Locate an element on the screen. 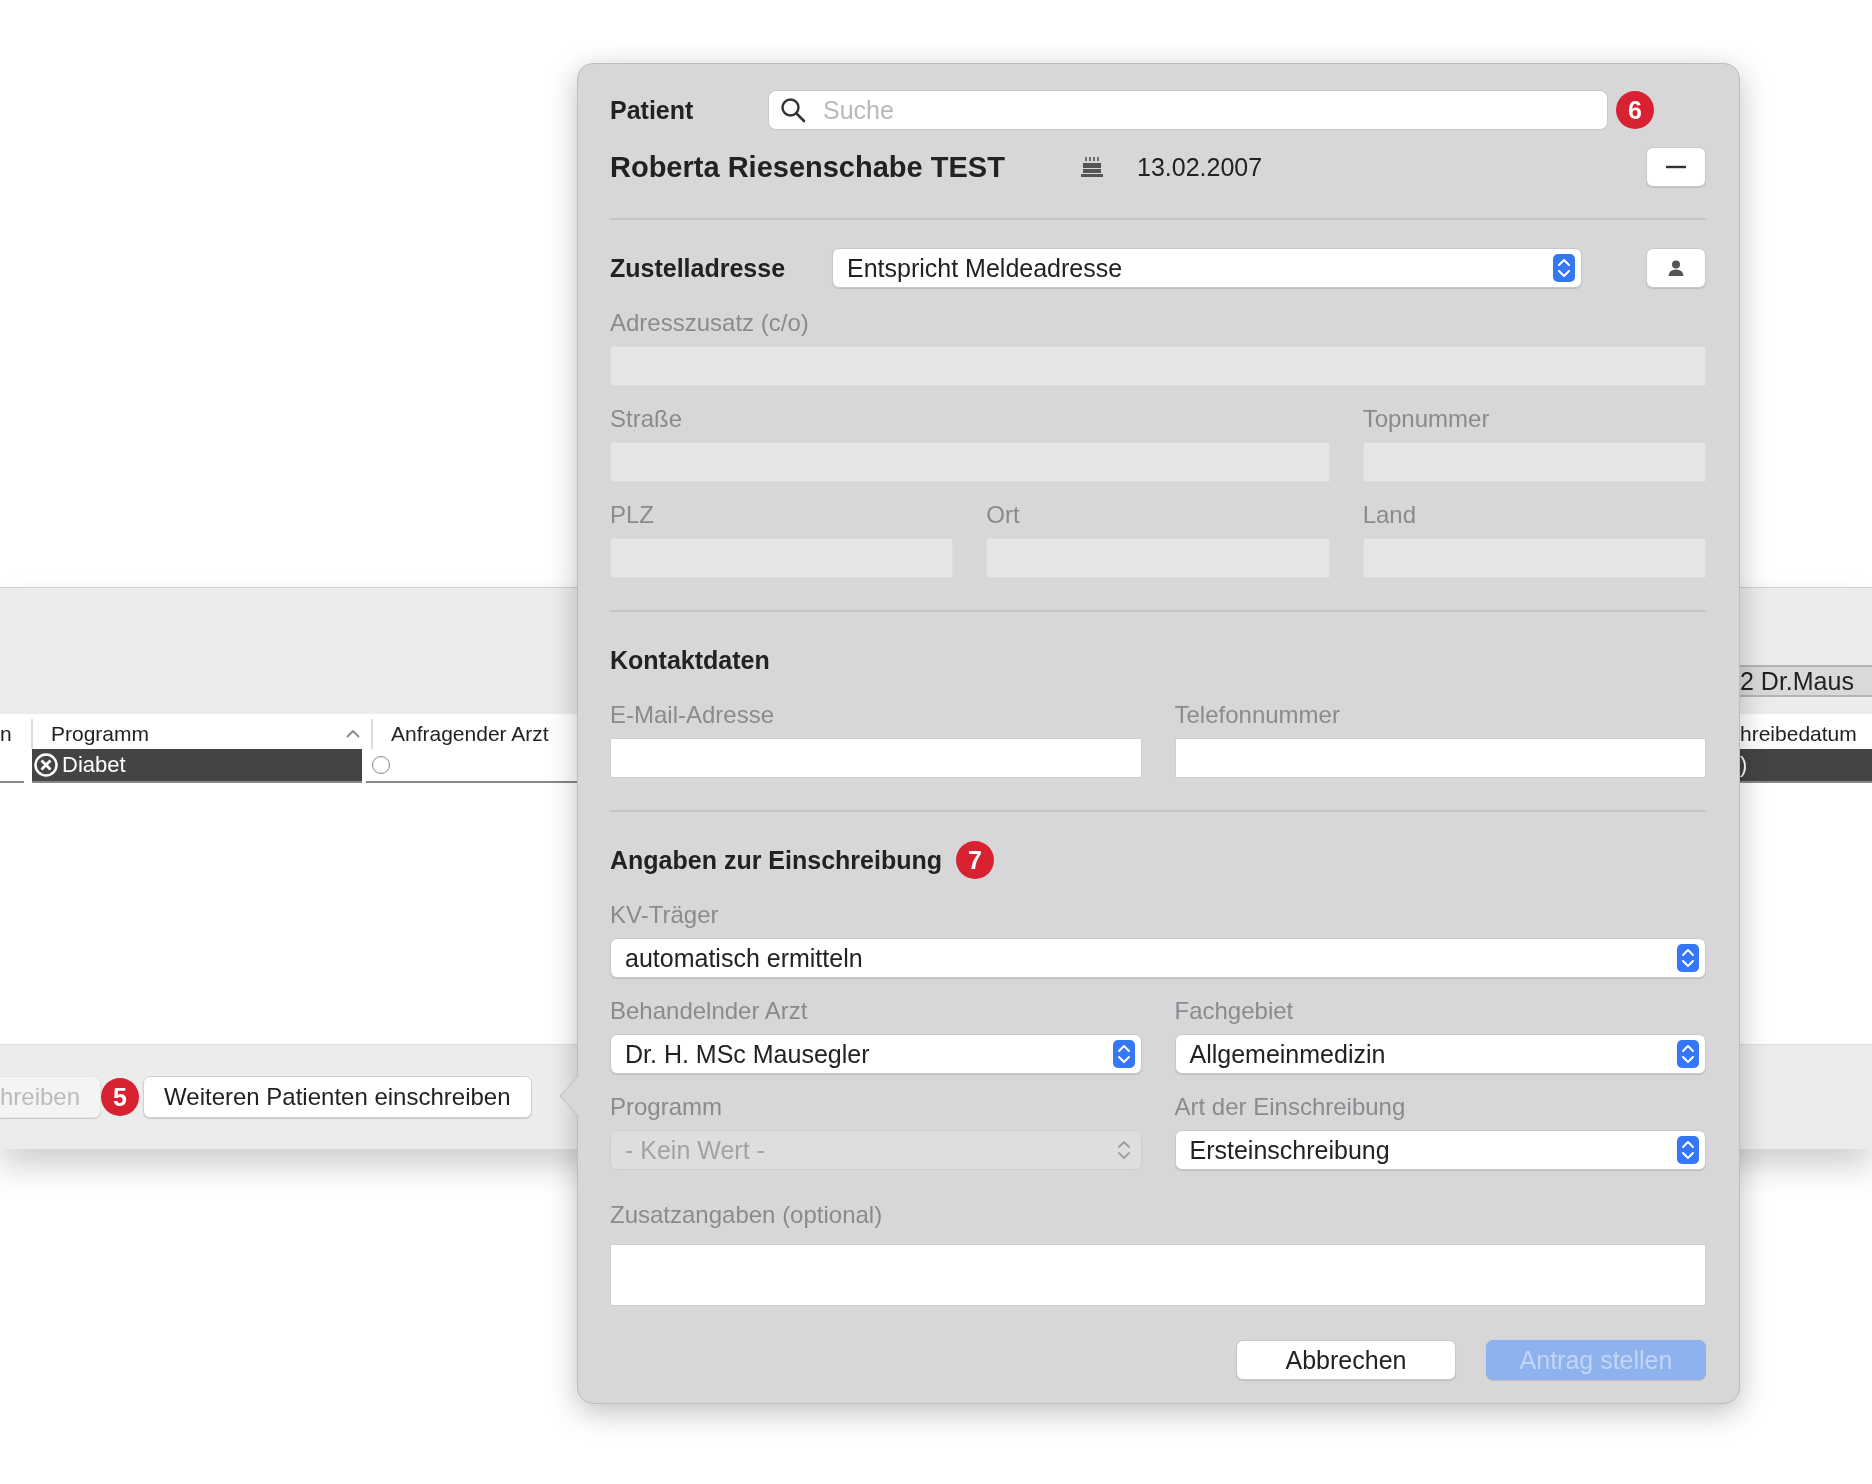 The height and width of the screenshot is (1484, 1872). section-title: Angaben zur Einschreibung is located at coordinates (776, 860).